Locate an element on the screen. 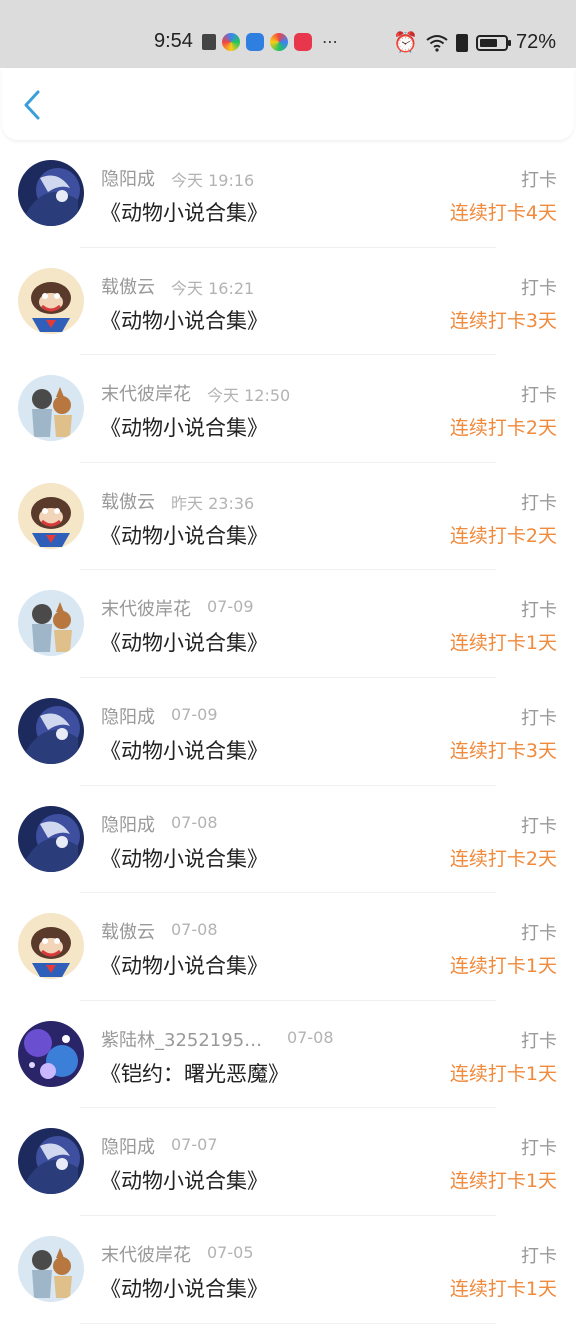 The image size is (576, 1324). list-item: 隐阳成 07-08 《动物小说合集》 打卡连续打卡2天 is located at coordinates (288, 840).